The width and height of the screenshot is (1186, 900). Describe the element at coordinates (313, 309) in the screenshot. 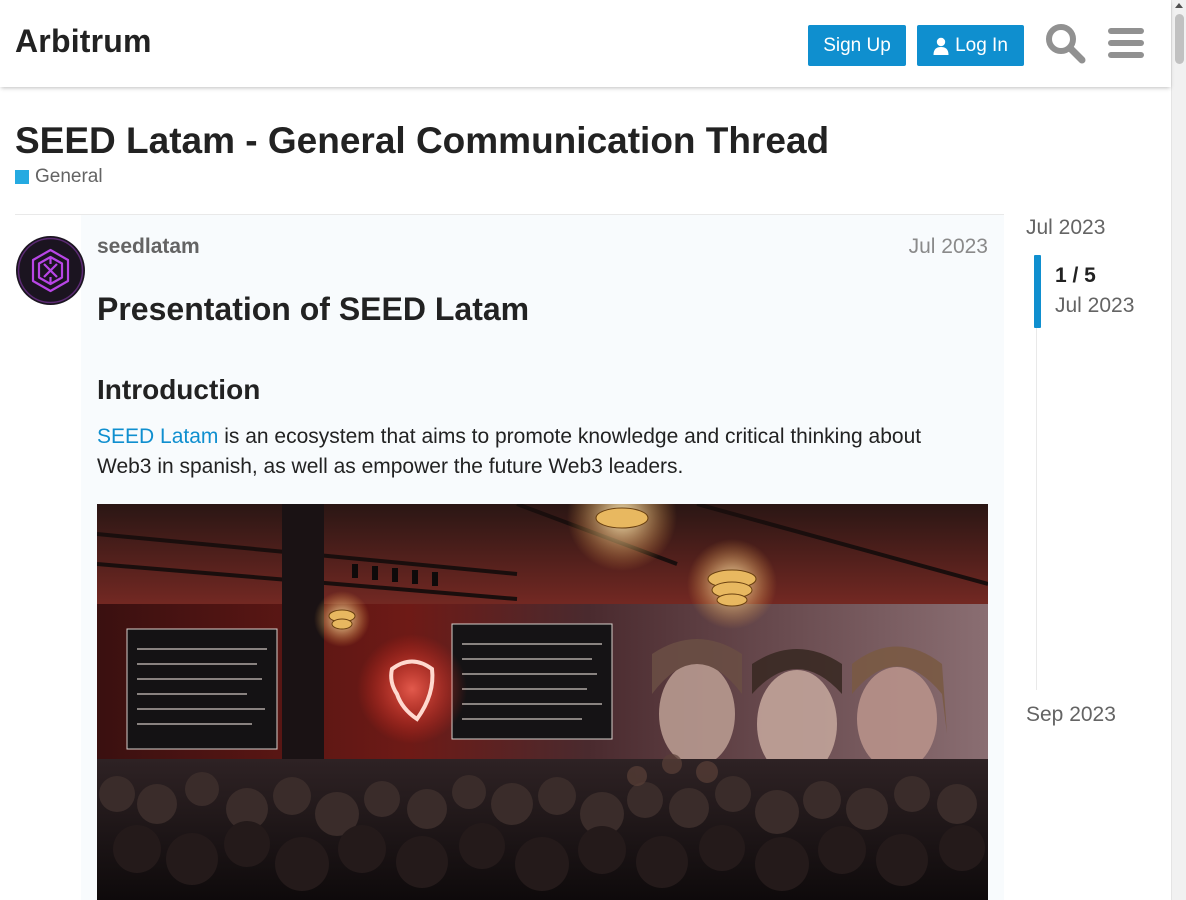

I see `post-heading: Presentation of SEED Latam` at that location.